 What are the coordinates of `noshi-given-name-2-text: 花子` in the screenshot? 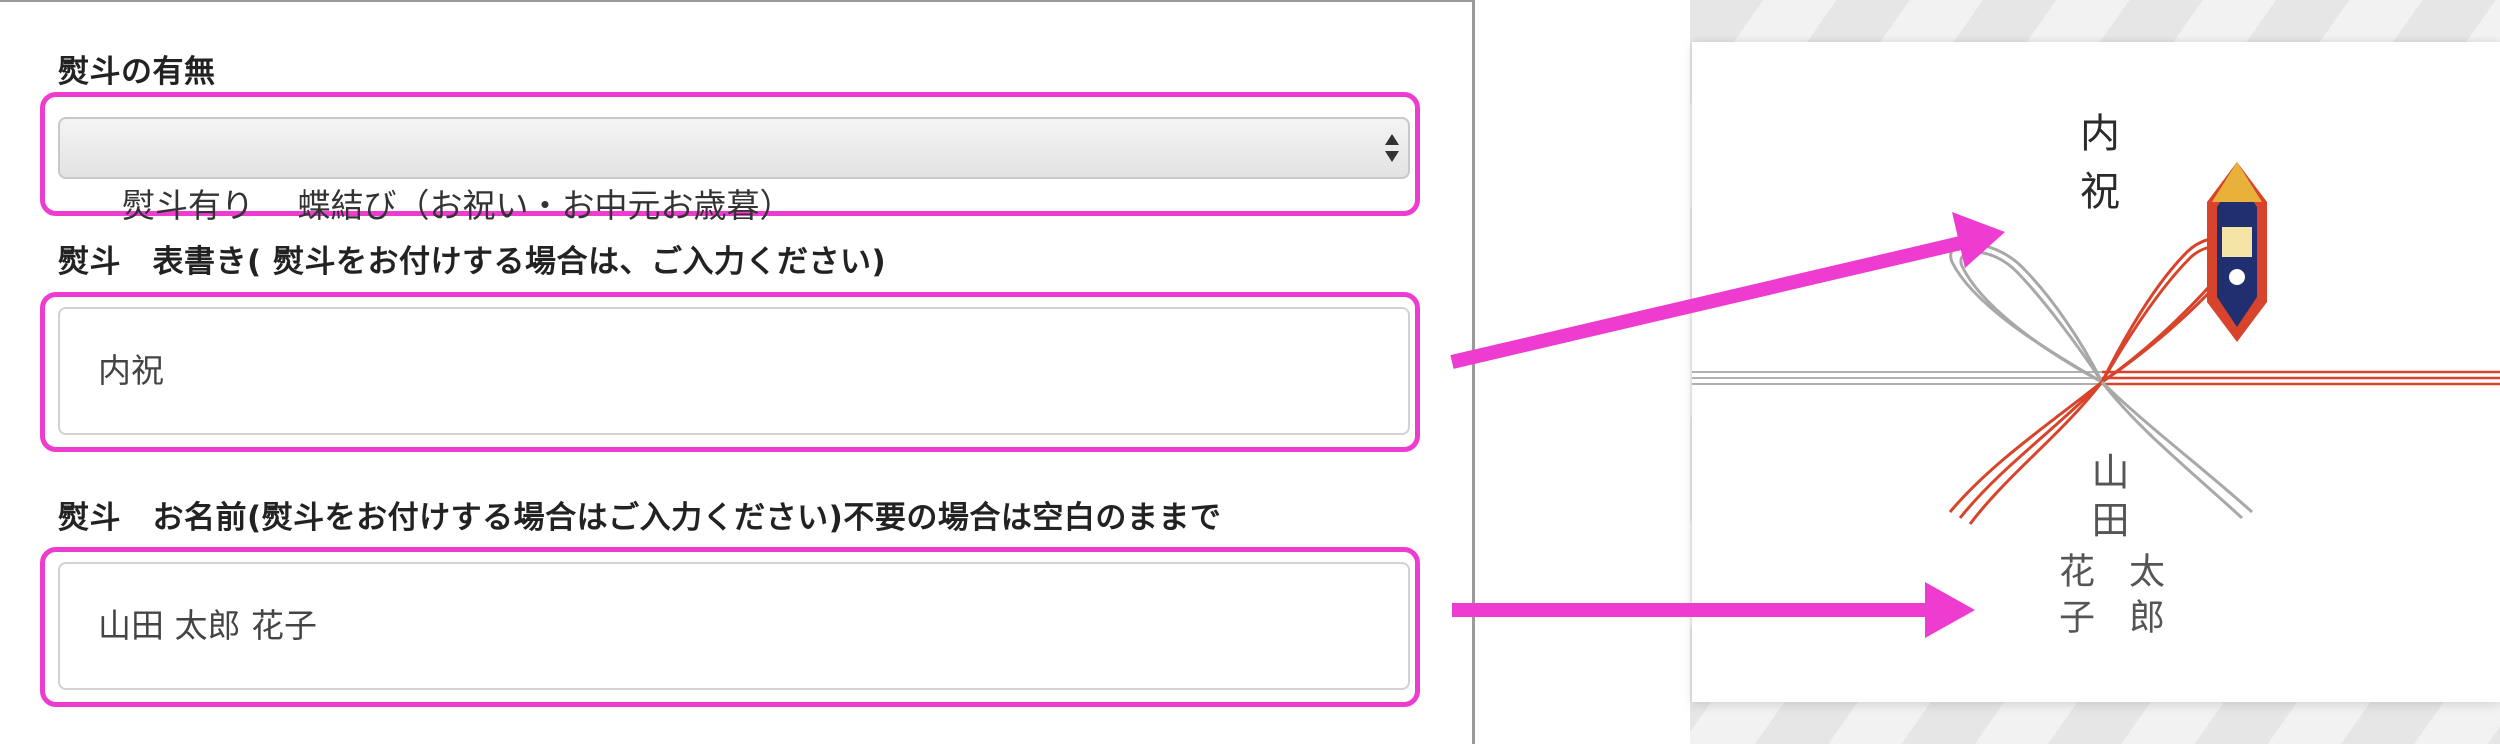 It's located at (2073, 598).